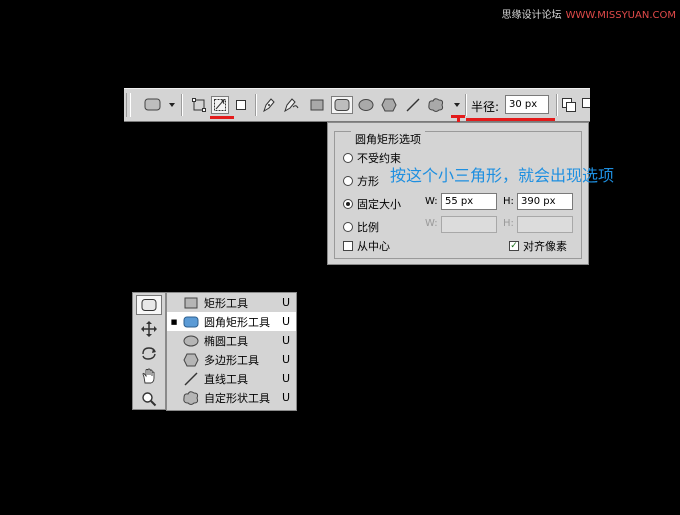  What do you see at coordinates (368, 181) in the screenshot?
I see `option-label: 方形` at bounding box center [368, 181].